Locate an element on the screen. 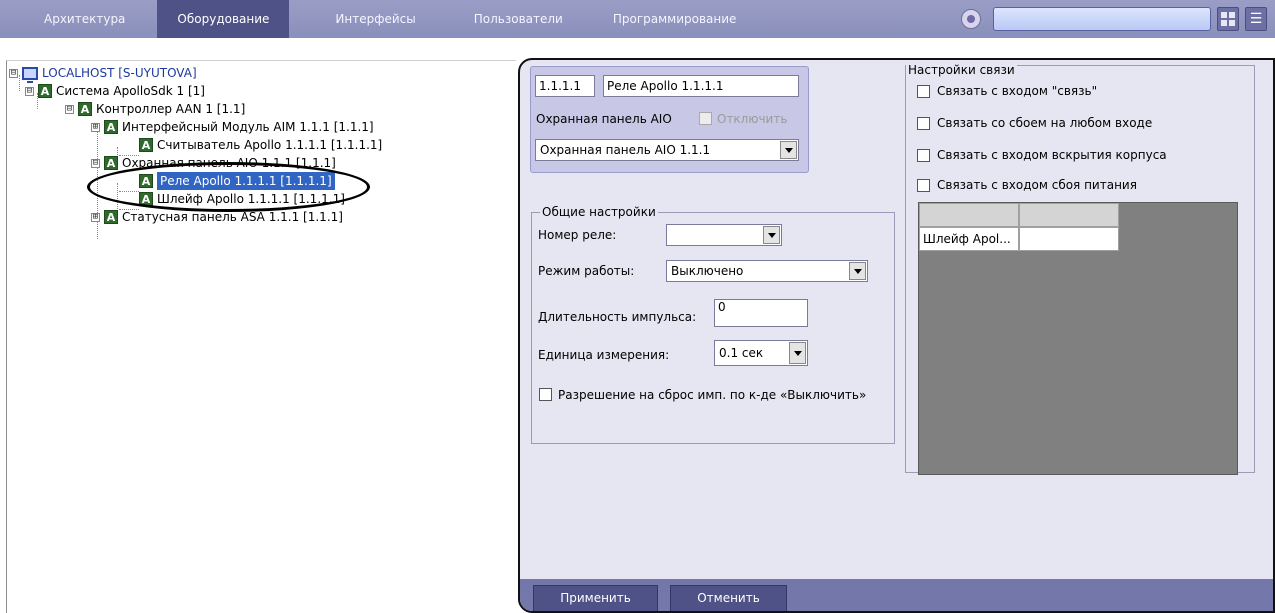 Image resolution: width=1275 pixels, height=613 pixels. tree-node-reader: A Считыватель Apollo 1.1.1.1 [1.1.1.1] is located at coordinates (260, 145).